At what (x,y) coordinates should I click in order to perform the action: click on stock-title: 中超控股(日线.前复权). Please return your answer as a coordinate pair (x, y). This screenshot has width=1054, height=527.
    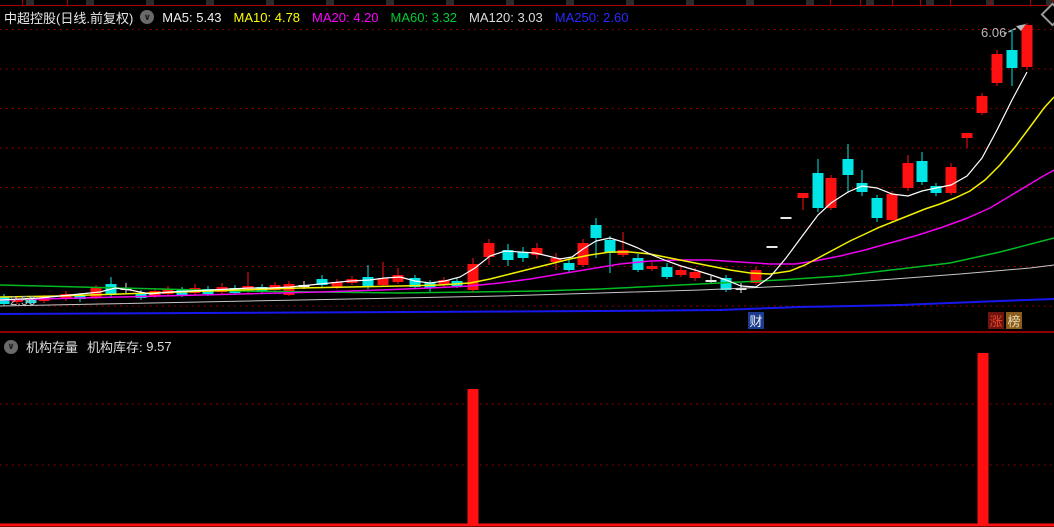
    Looking at the image, I should click on (69, 18).